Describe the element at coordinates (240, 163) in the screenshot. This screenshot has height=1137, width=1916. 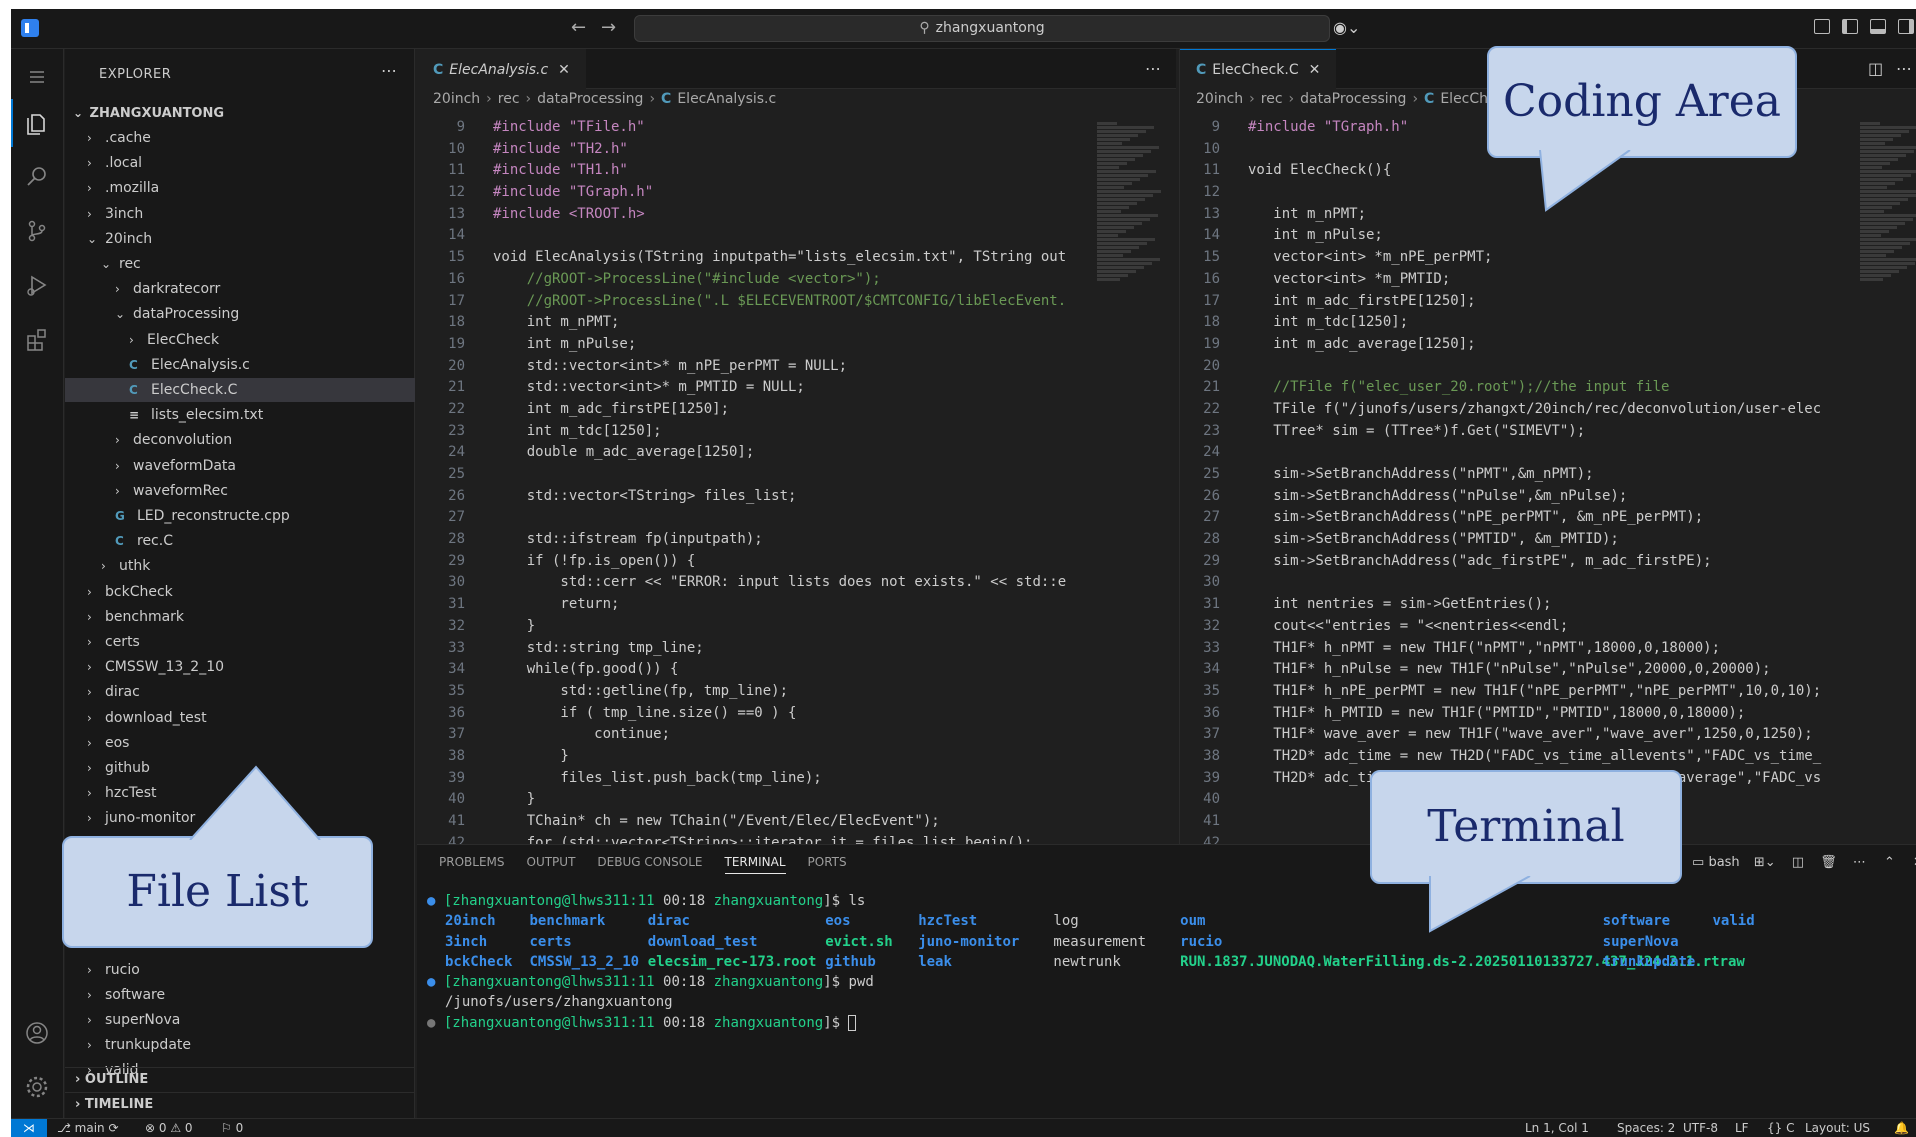
I see `tree-item: › .local` at that location.